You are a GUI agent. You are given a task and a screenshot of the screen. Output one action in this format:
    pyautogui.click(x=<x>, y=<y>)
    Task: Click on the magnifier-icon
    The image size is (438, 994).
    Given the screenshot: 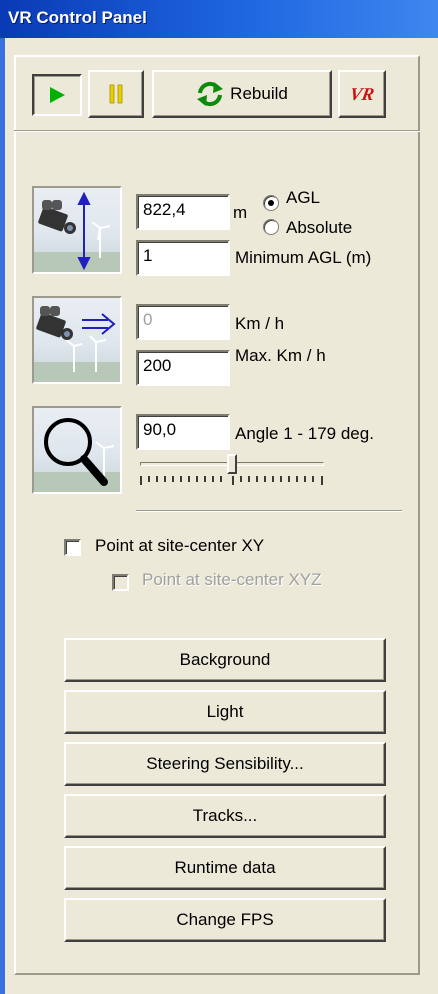 What is the action you would take?
    pyautogui.click(x=77, y=455)
    